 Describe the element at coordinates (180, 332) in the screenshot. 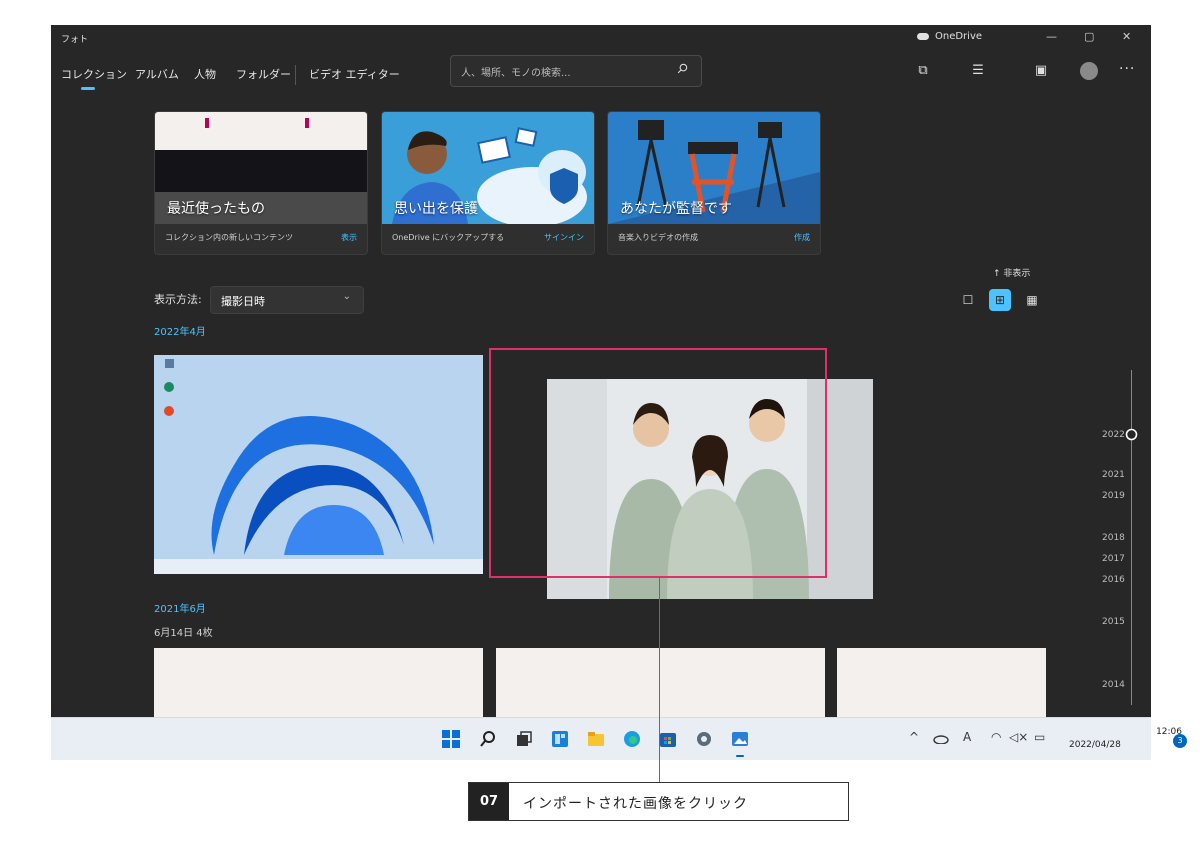

I see `month-heading: 2022年4月` at that location.